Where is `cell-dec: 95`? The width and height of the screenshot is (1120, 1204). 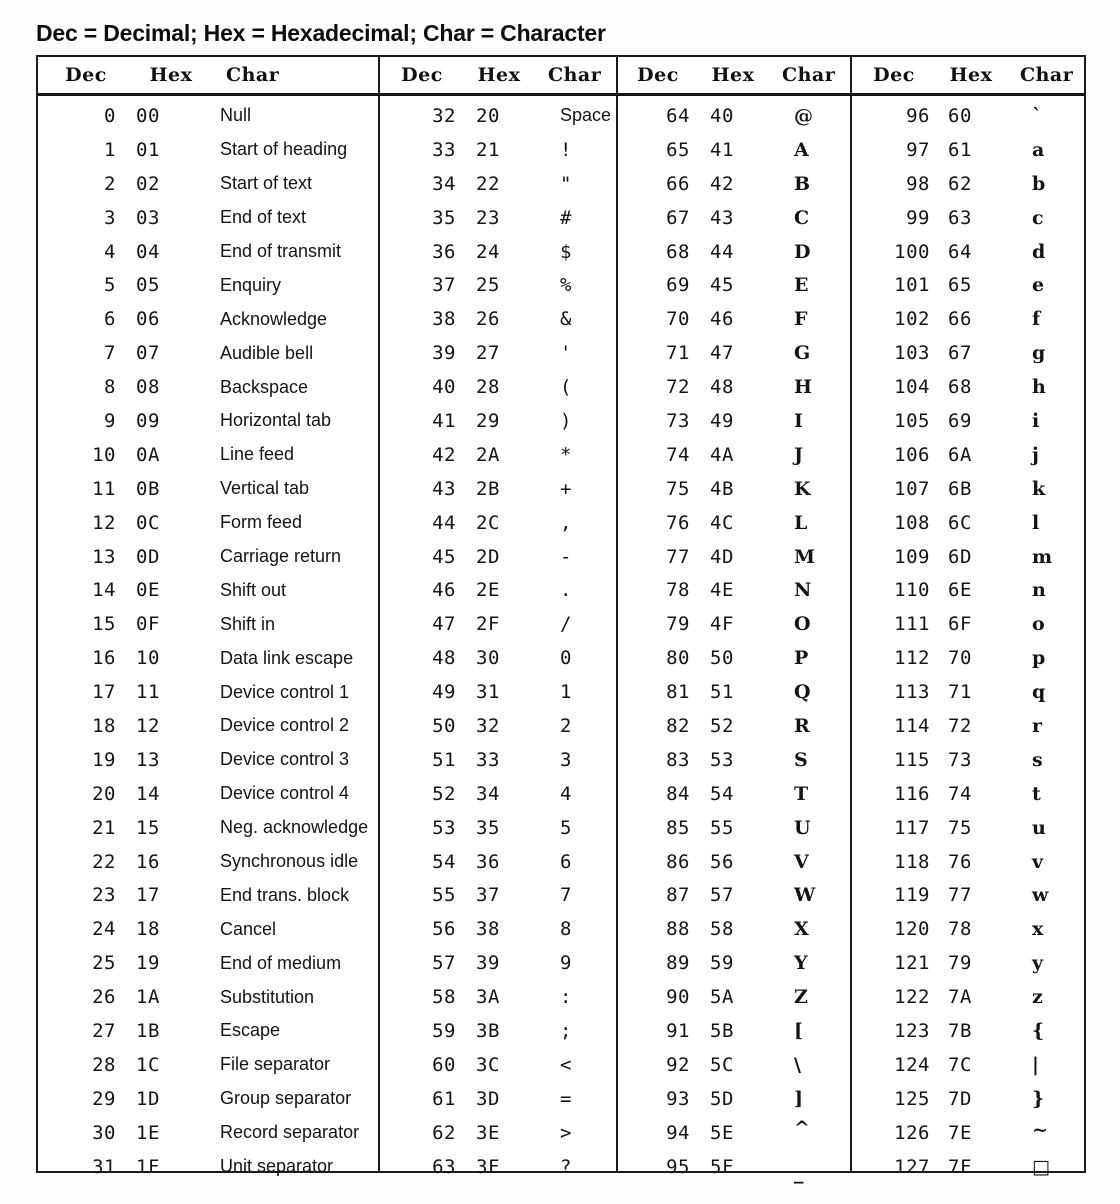
cell-dec: 95 is located at coordinates (678, 1166).